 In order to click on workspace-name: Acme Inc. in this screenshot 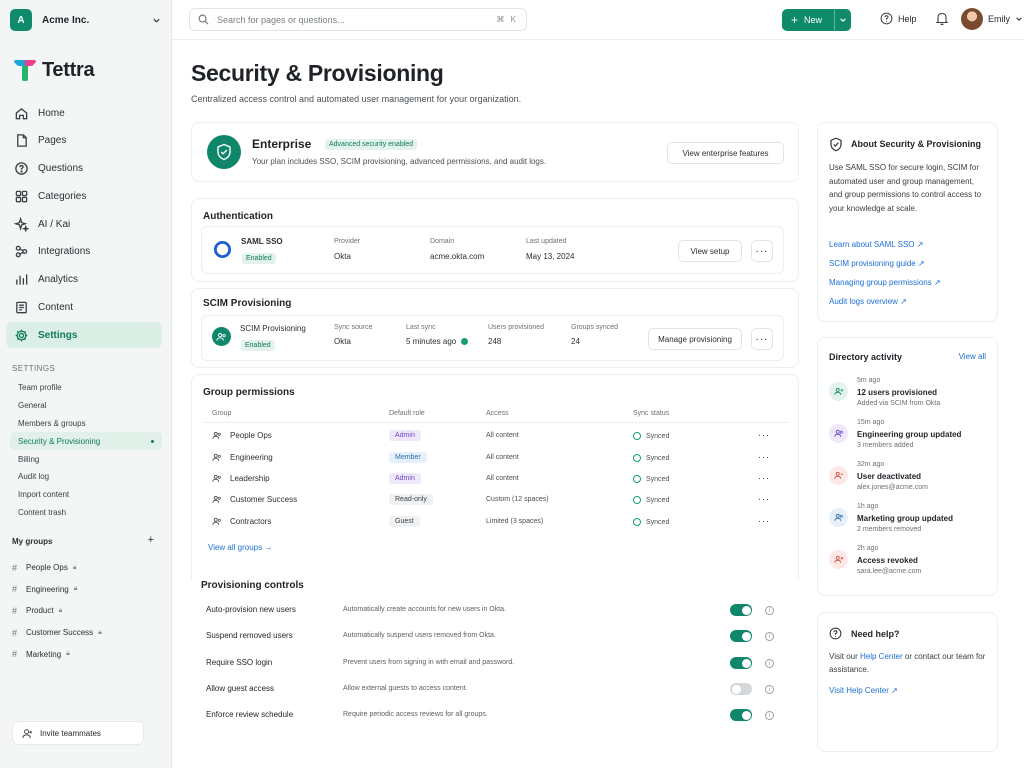, I will do `click(66, 20)`.